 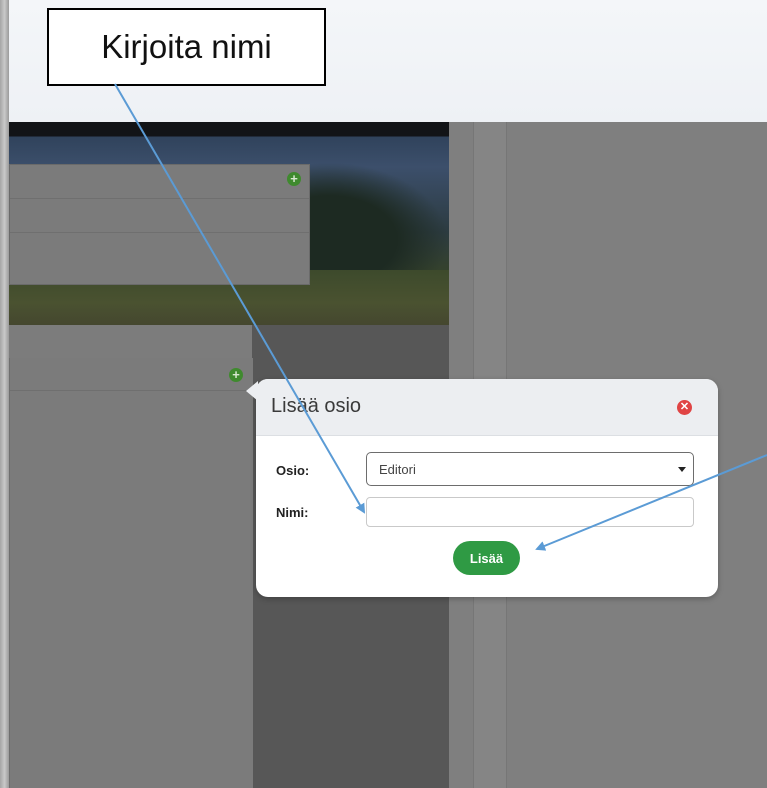 What do you see at coordinates (293, 470) in the screenshot?
I see `section-label: Osio:` at bounding box center [293, 470].